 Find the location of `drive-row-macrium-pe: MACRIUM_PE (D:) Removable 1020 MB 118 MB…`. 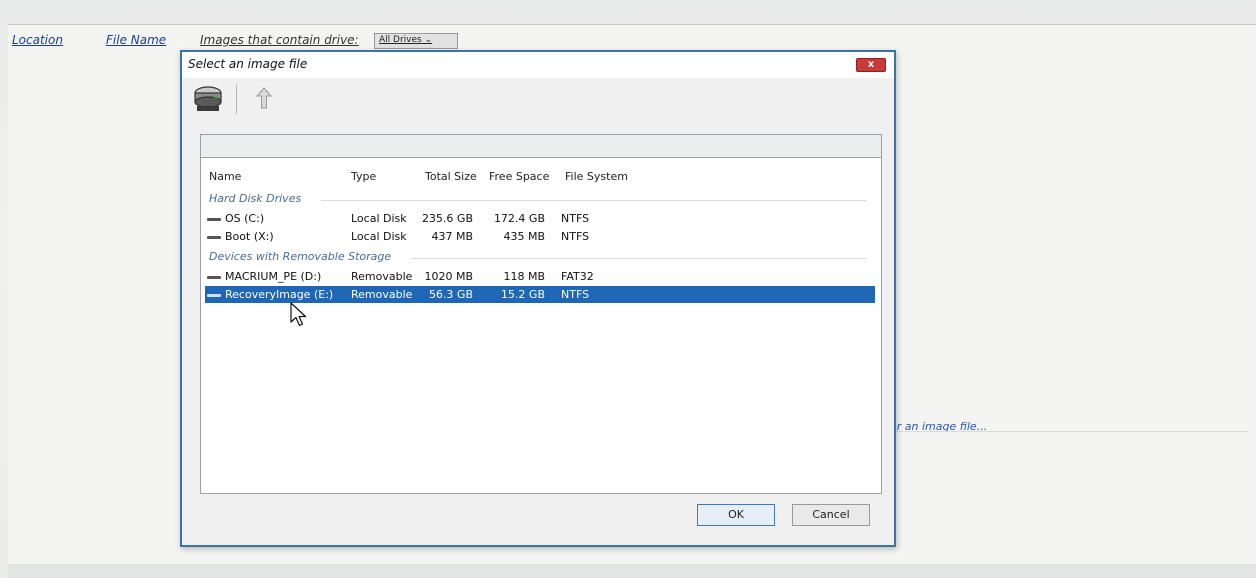

drive-row-macrium-pe: MACRIUM_PE (D:) Removable 1020 MB 118 MB… is located at coordinates (540, 276).